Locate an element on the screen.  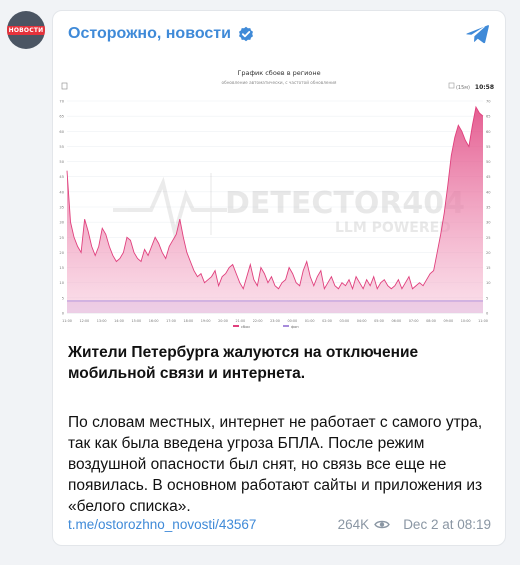
x-tick-label: 00:00 is located at coordinates (292, 321).